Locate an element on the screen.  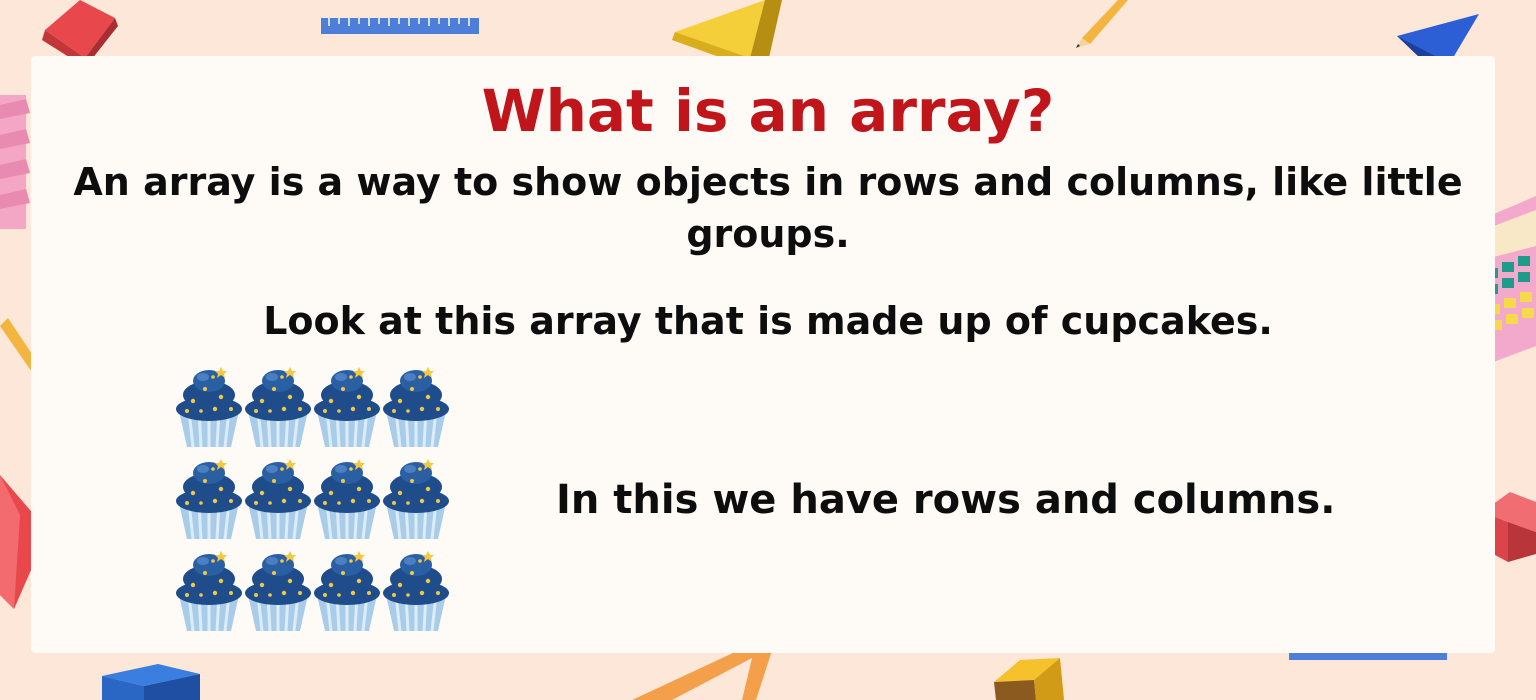
ruler-icon is located at coordinates (400, 26).